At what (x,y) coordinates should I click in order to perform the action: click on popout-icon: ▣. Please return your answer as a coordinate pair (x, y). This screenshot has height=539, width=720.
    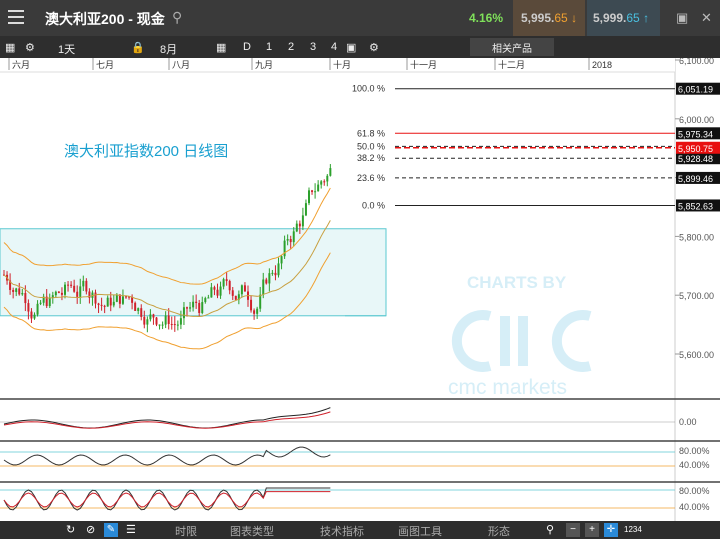
    Looking at the image, I should click on (682, 18).